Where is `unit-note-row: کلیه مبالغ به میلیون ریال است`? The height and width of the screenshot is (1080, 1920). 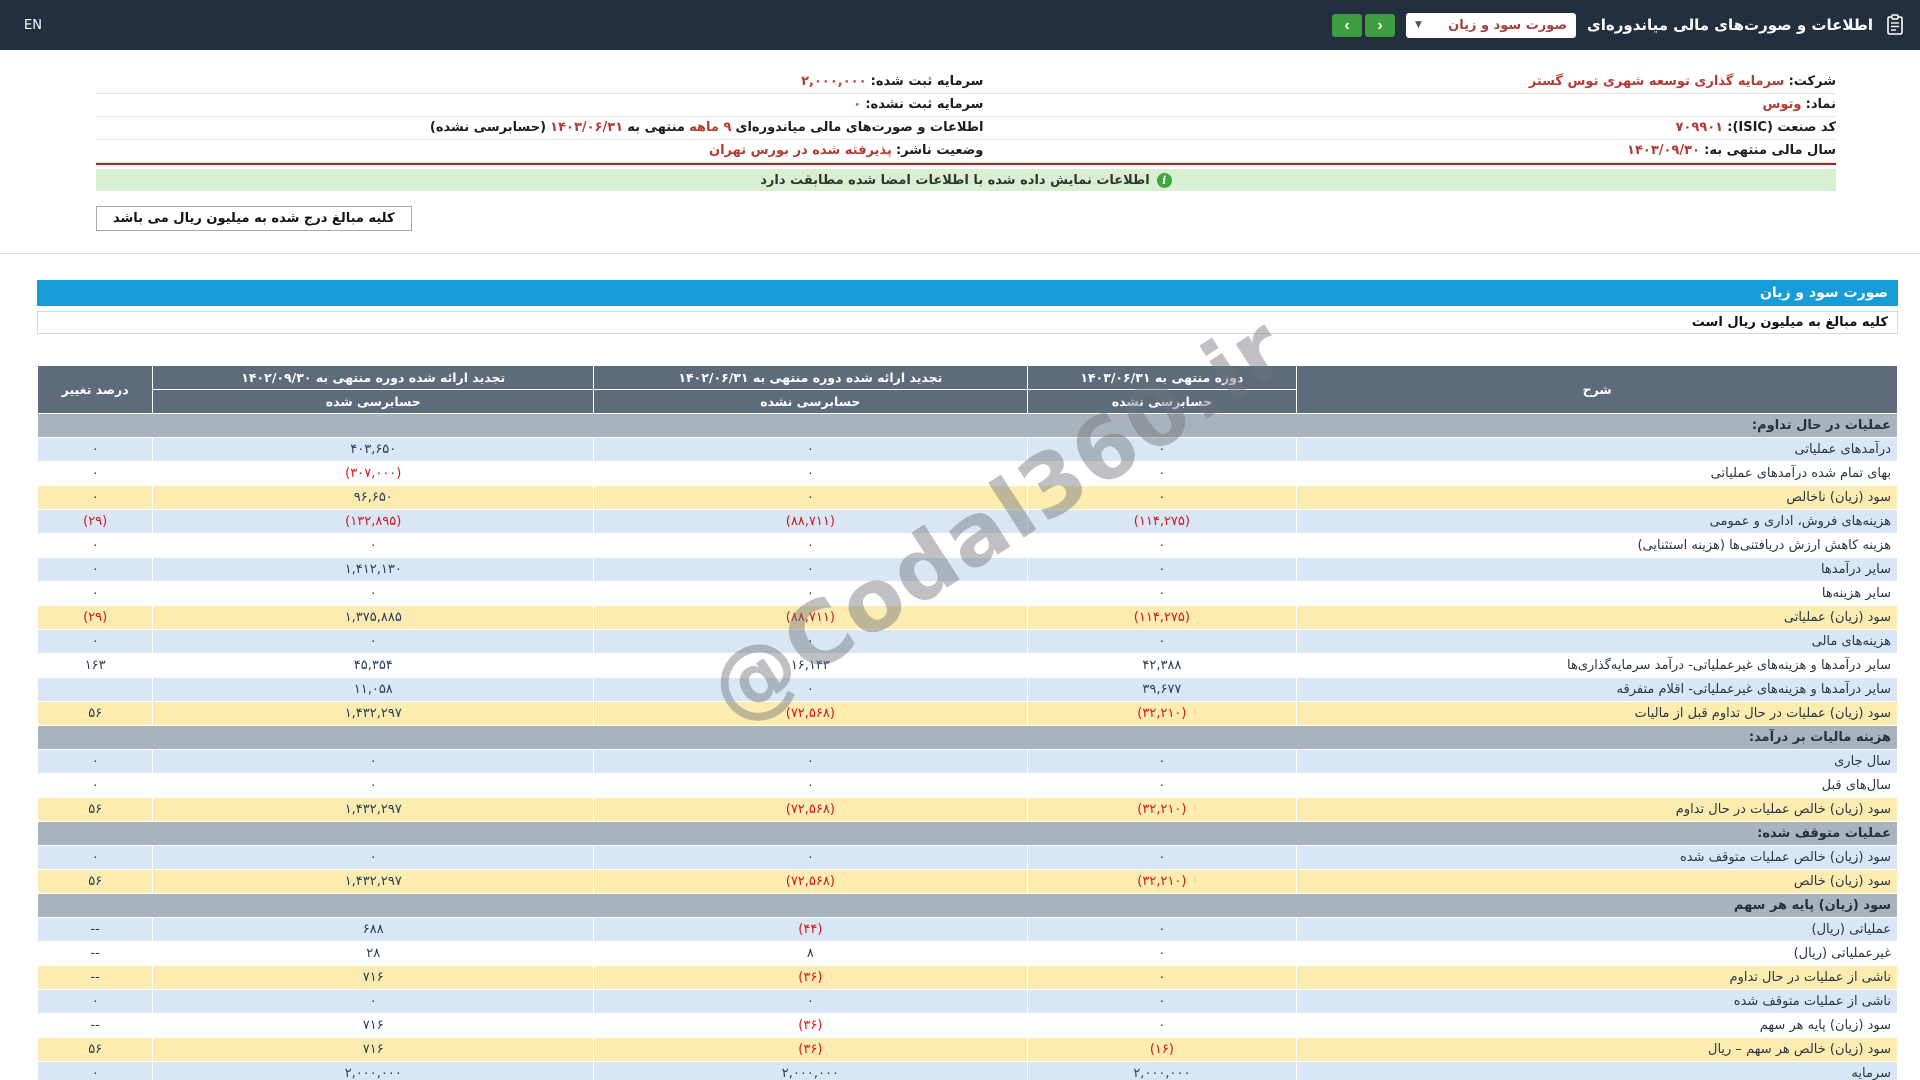 unit-note-row: کلیه مبالغ به میلیون ریال است is located at coordinates (967, 322).